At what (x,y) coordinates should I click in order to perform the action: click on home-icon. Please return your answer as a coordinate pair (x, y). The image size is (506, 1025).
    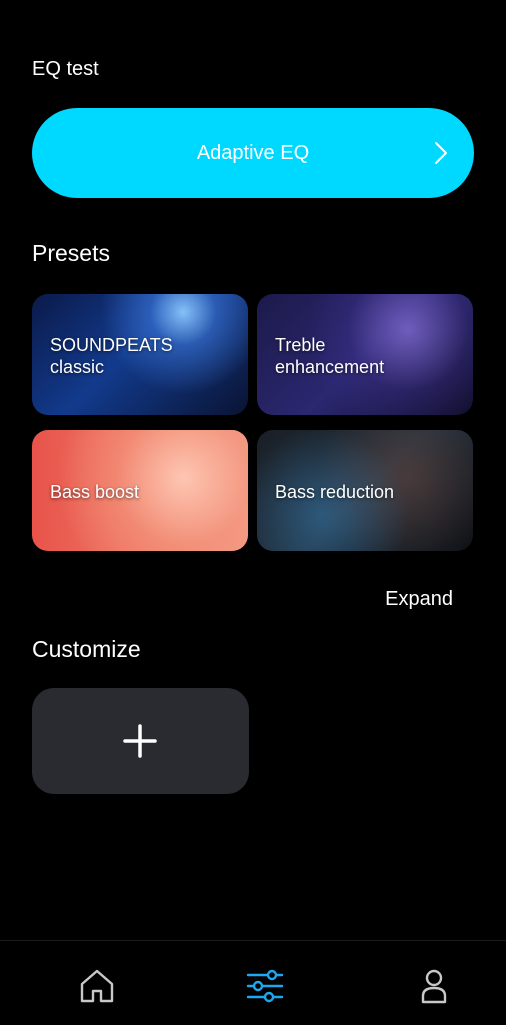
    Looking at the image, I should click on (97, 986).